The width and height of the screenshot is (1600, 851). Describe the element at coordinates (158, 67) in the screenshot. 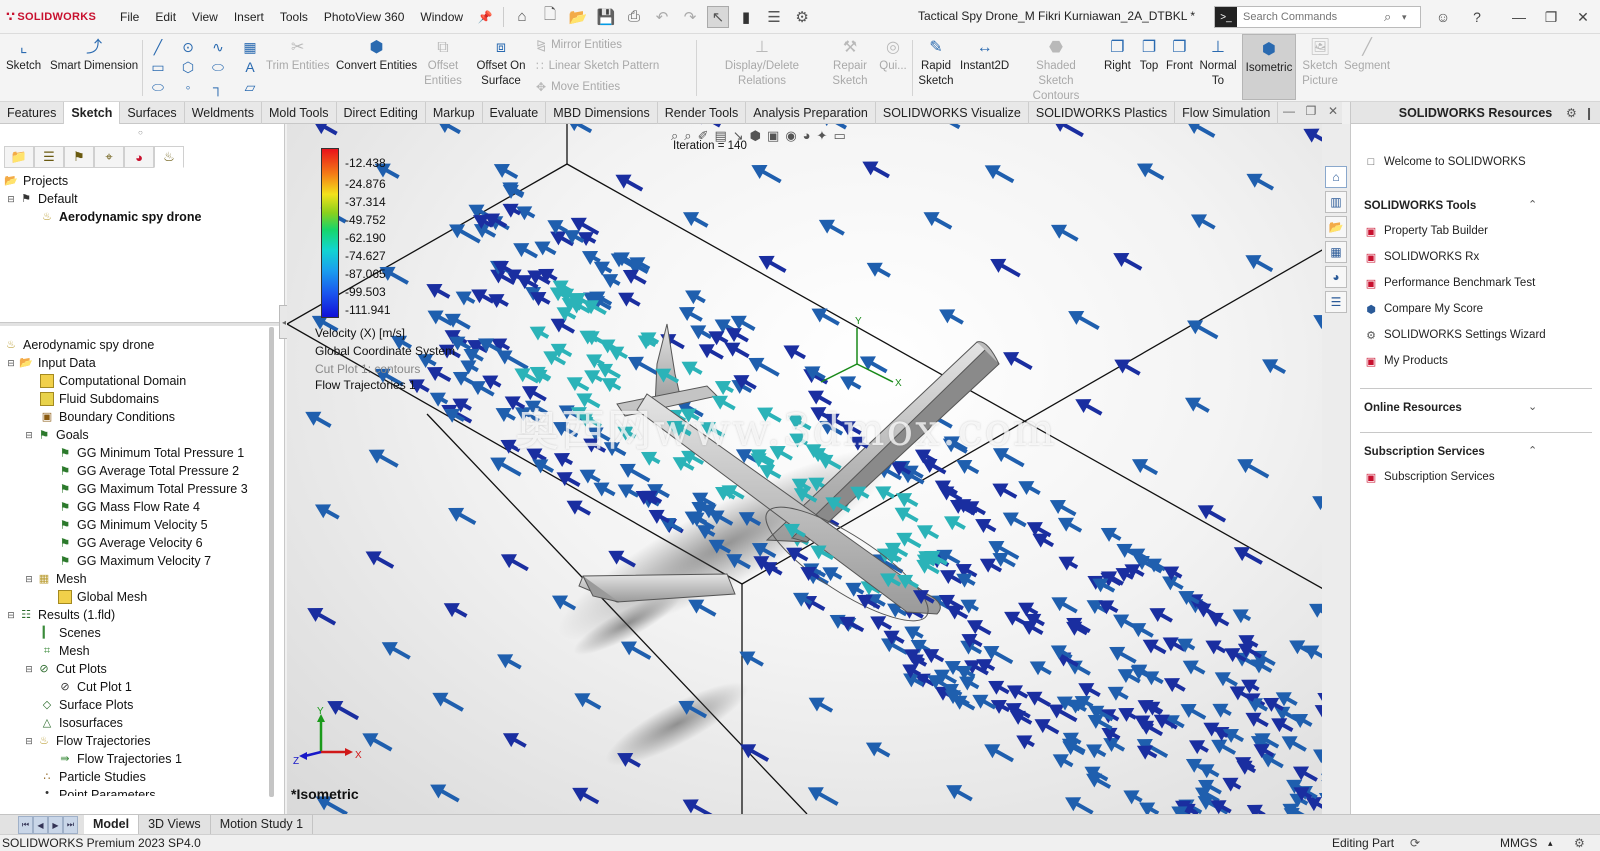

I see `rectangle-tool-icon: ▭` at that location.